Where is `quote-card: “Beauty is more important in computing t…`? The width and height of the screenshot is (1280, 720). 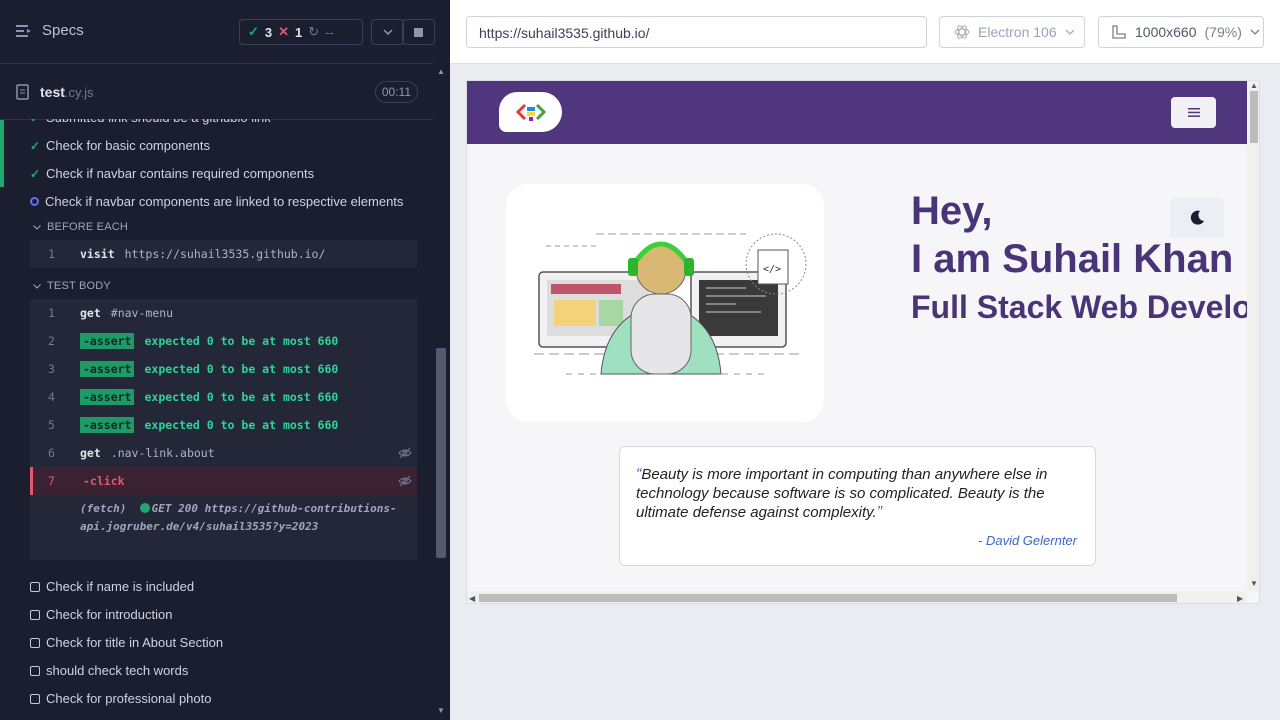 quote-card: “Beauty is more important in computing t… is located at coordinates (857, 506).